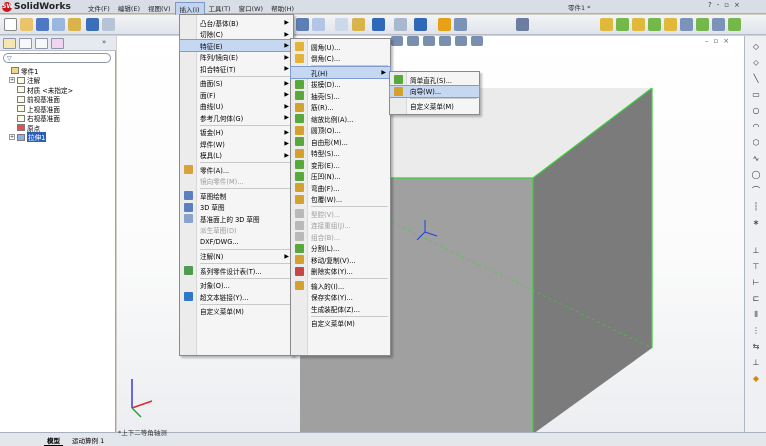 The width and height of the screenshot is (766, 446). Describe the element at coordinates (42, 24) in the screenshot. I see `save-icon` at that location.